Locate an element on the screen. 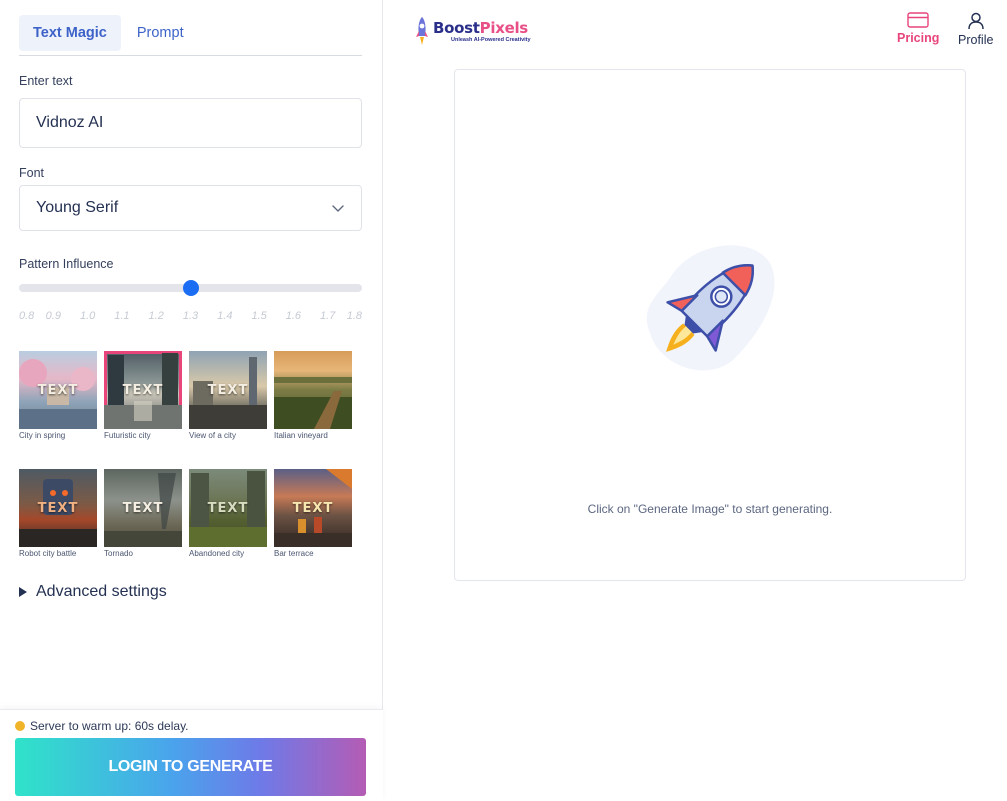 This screenshot has height=801, width=1007. login-to-generate-button: LOGIN TO GENERATE is located at coordinates (190, 767).